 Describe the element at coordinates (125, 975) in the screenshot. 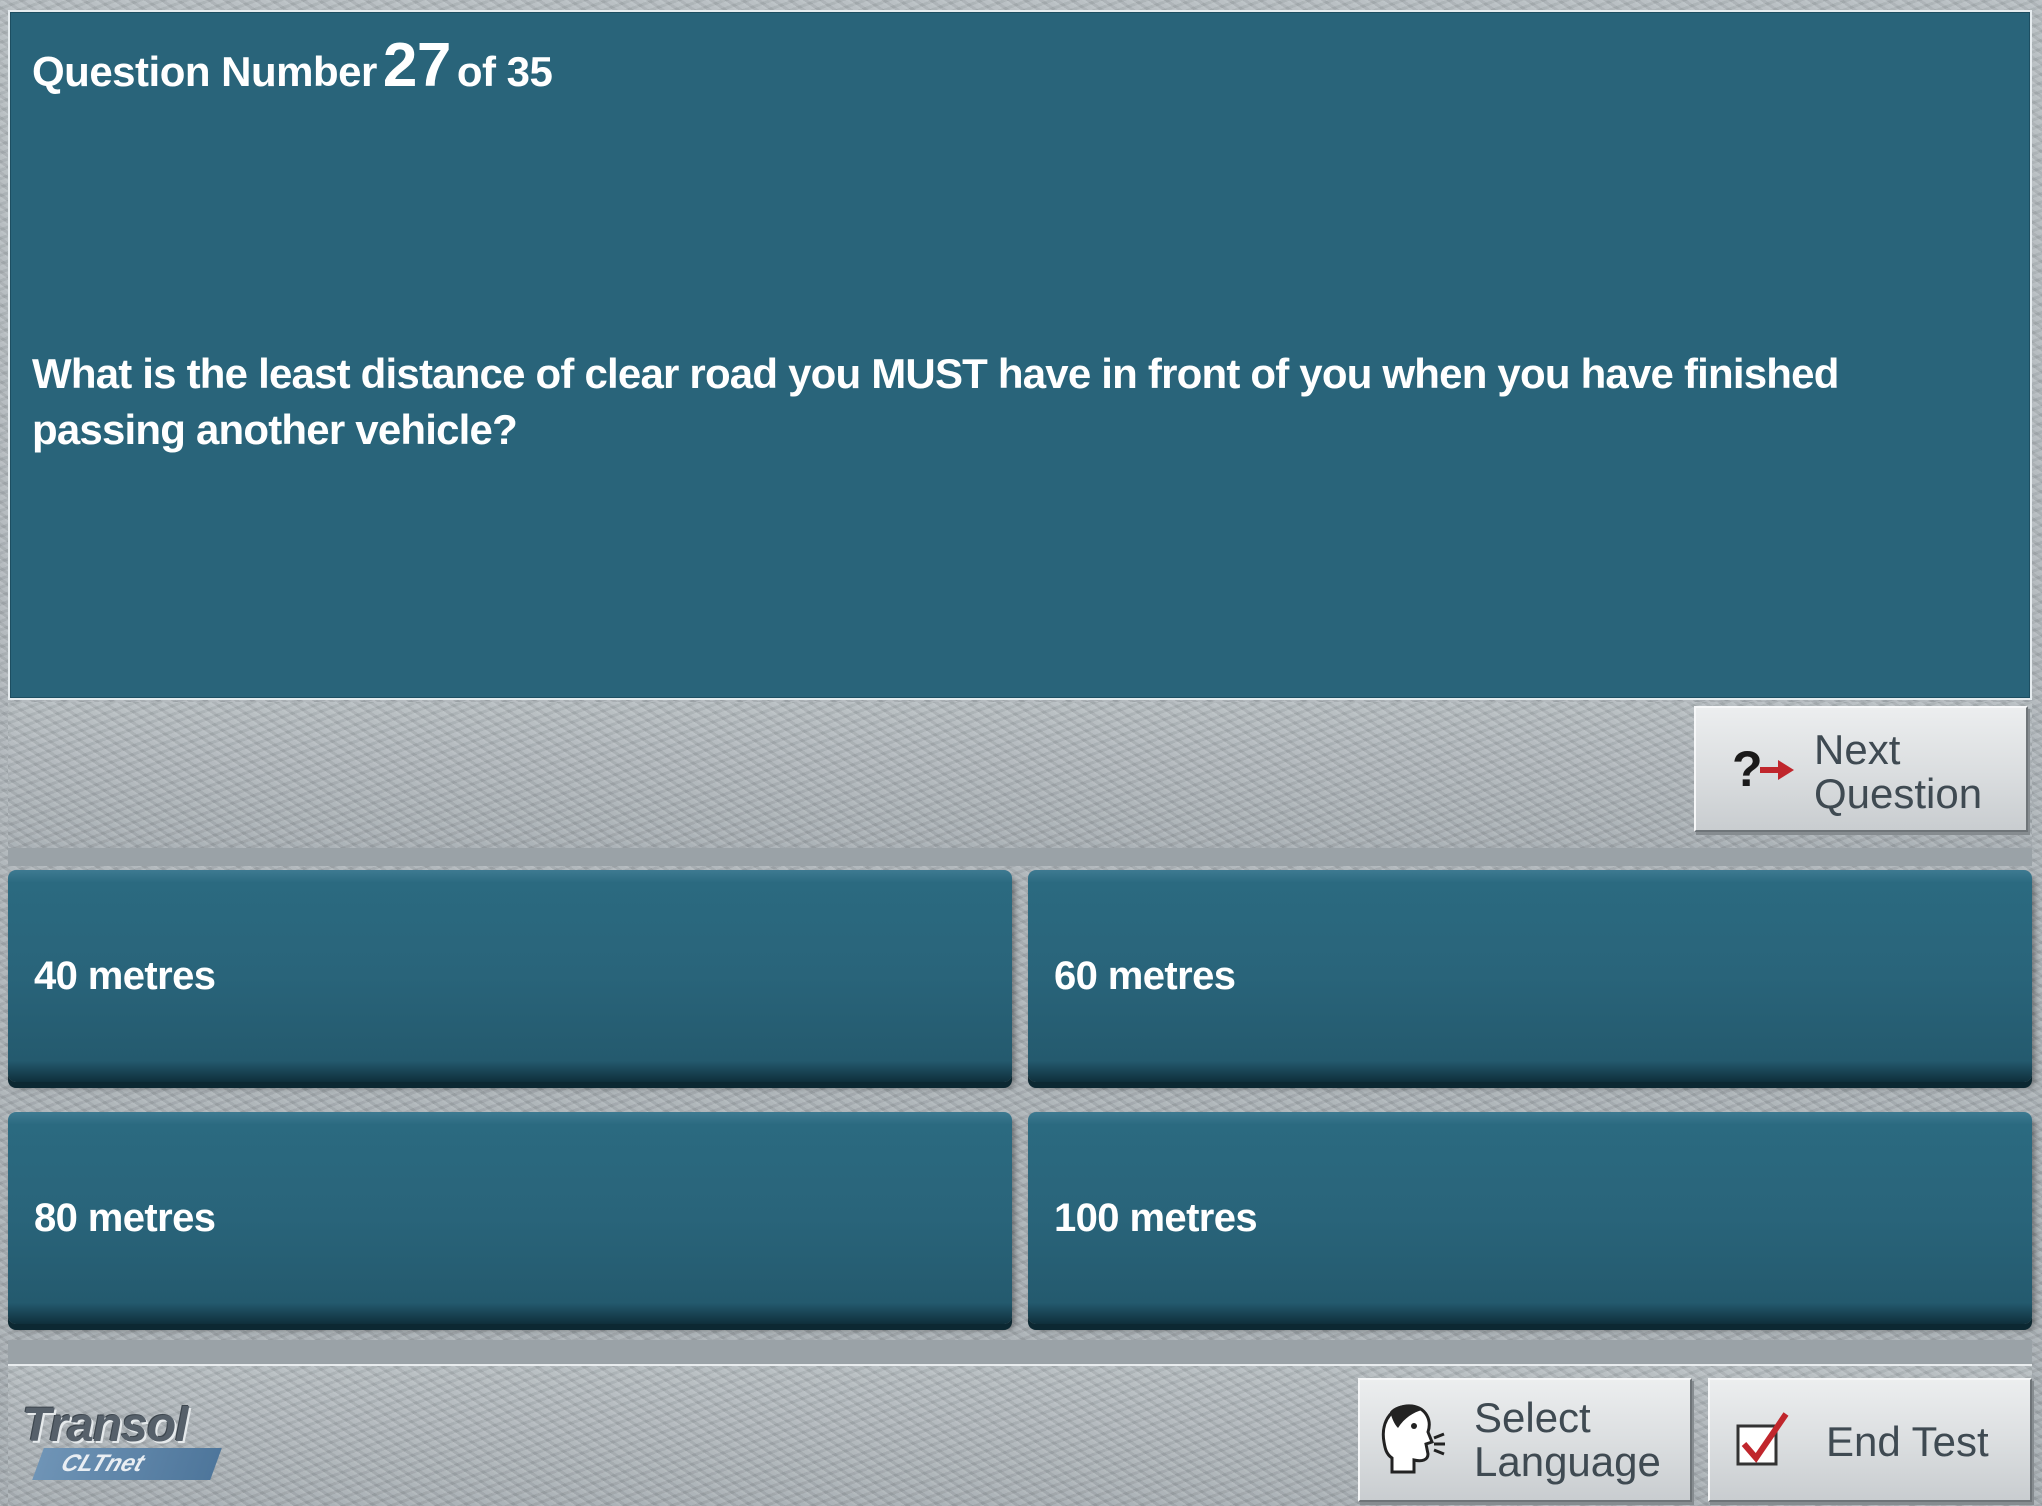

I see `answer-label: 40 metres` at that location.